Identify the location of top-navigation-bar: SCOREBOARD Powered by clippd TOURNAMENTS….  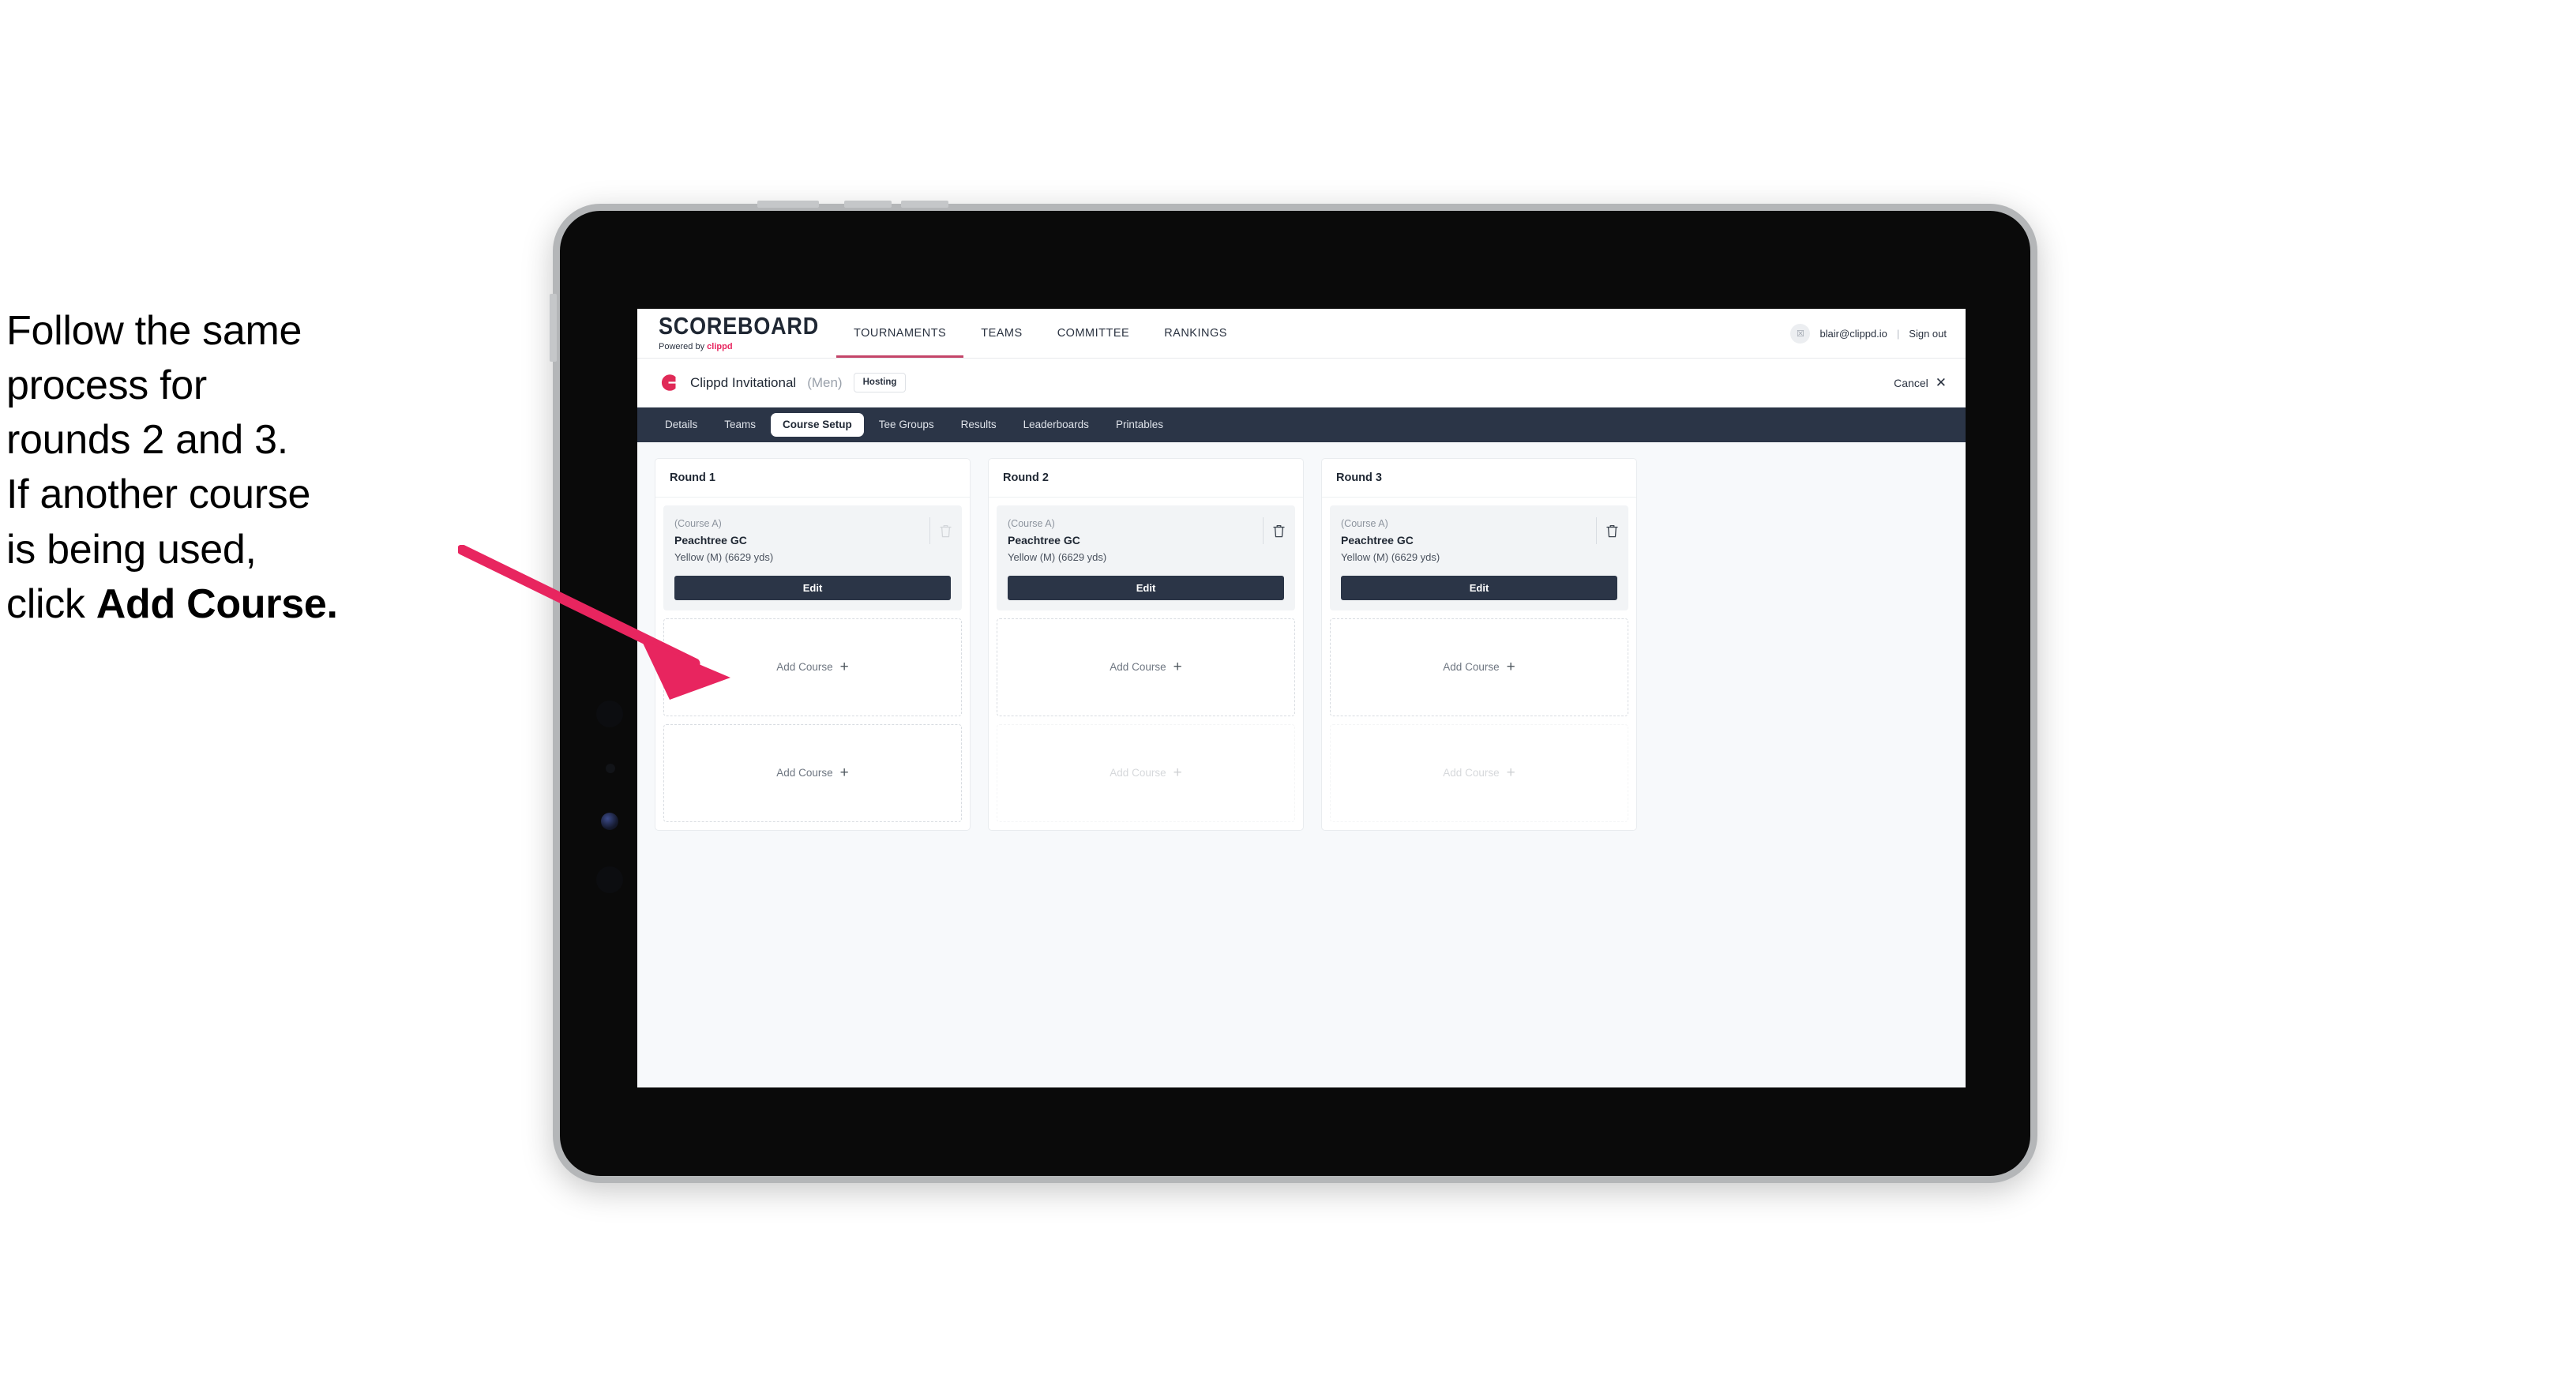
(1301, 334).